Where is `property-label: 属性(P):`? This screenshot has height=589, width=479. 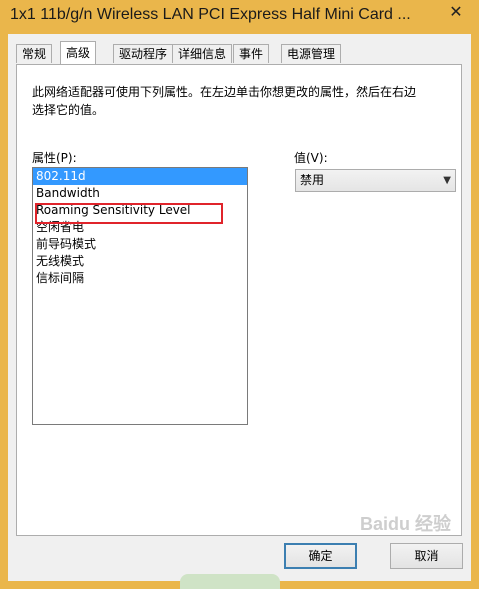
property-label: 属性(P): is located at coordinates (54, 158).